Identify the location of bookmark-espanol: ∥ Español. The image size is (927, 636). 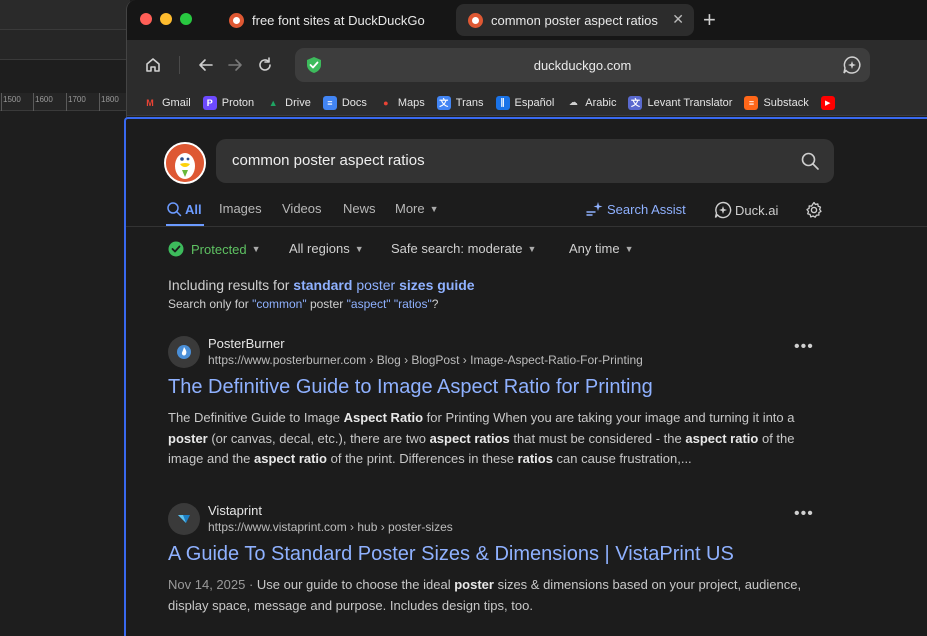
(524, 102).